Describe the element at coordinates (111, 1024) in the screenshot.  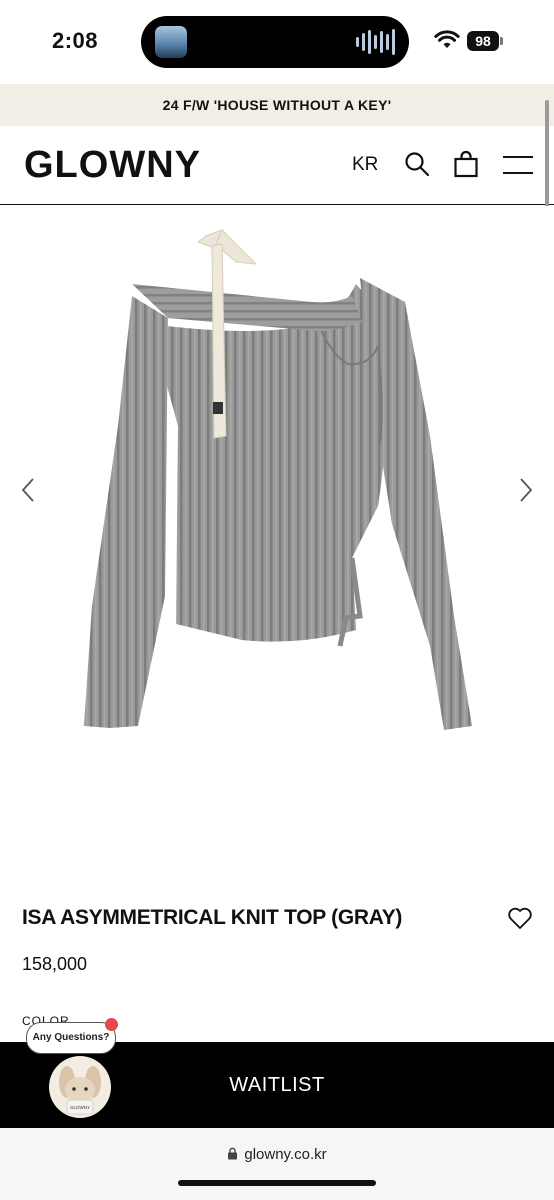
I see `notification-dot` at that location.